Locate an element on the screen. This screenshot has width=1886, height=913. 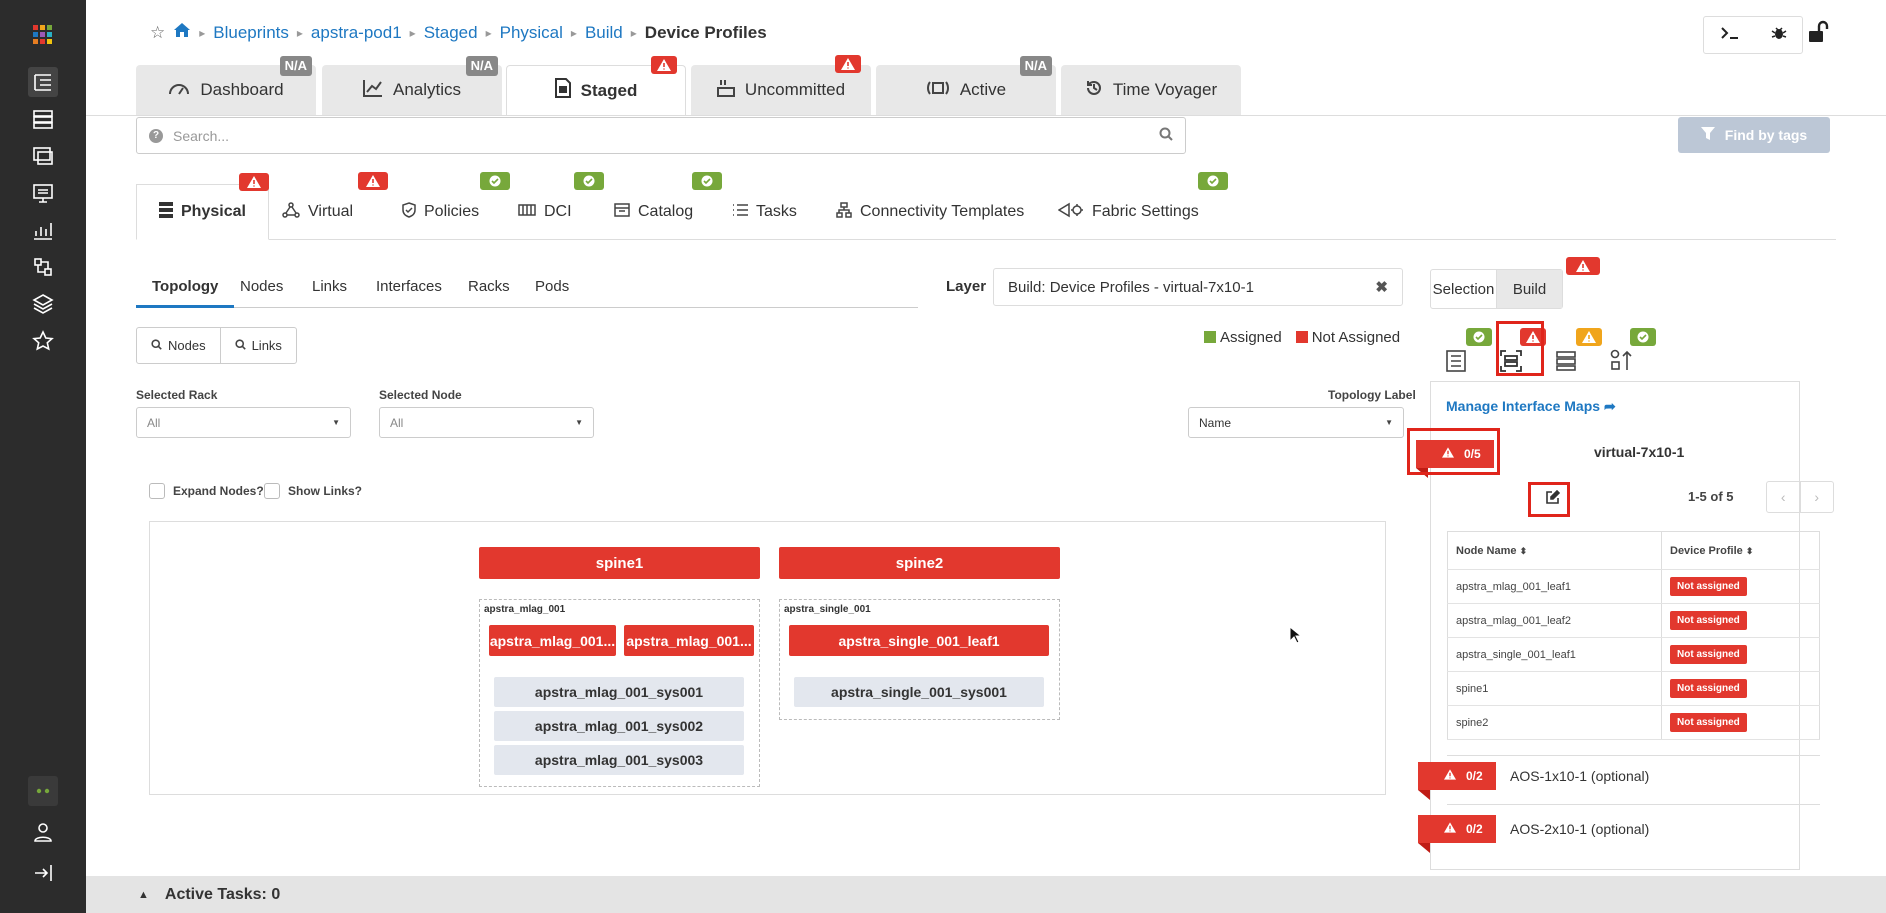
user-icon is located at coordinates (43, 832).